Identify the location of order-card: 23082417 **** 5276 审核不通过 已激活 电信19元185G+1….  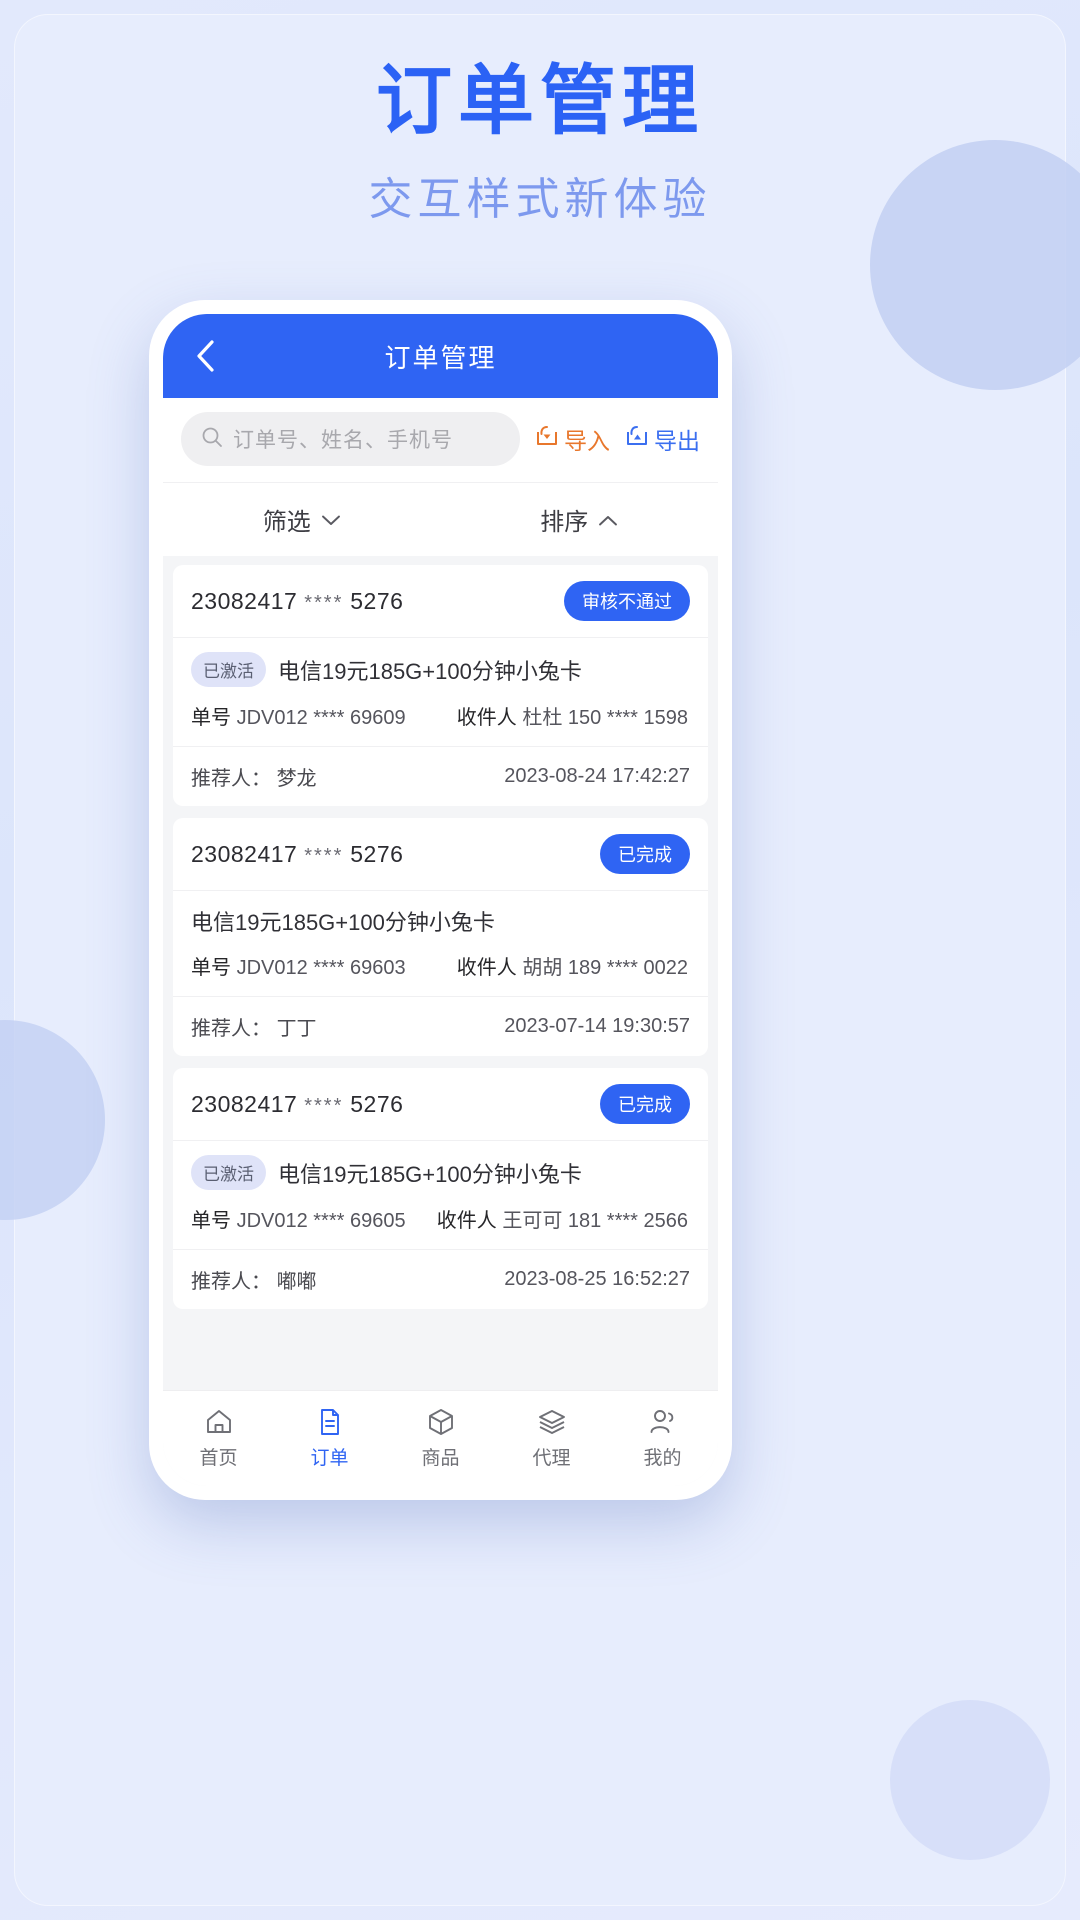
(440, 685).